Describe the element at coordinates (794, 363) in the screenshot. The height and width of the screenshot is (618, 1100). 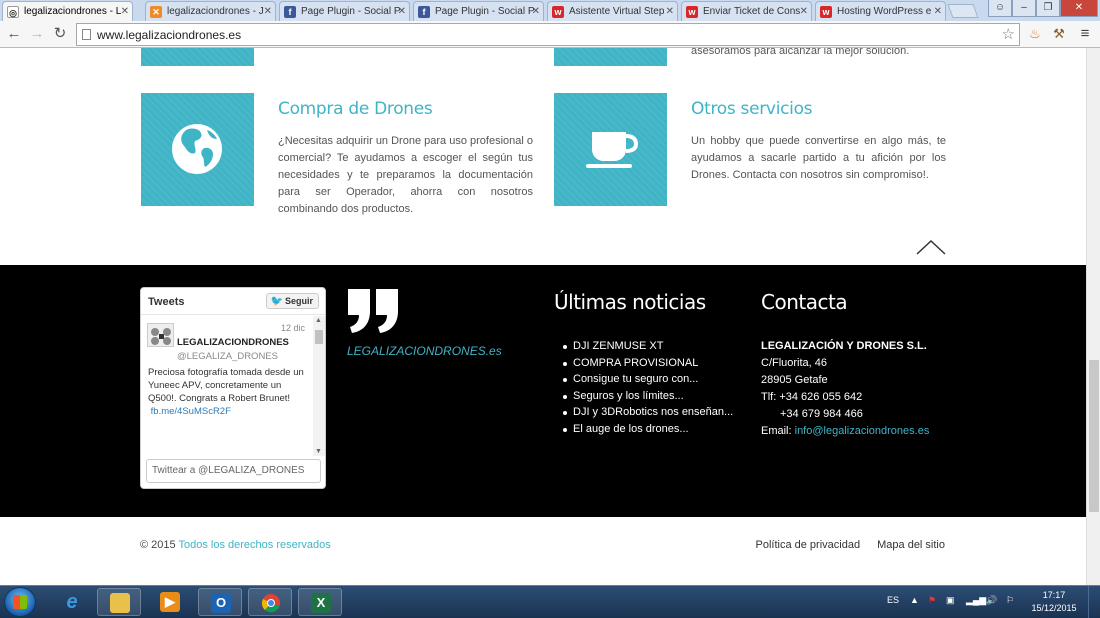
I see `address-line: C/Fluorita, 46` at that location.